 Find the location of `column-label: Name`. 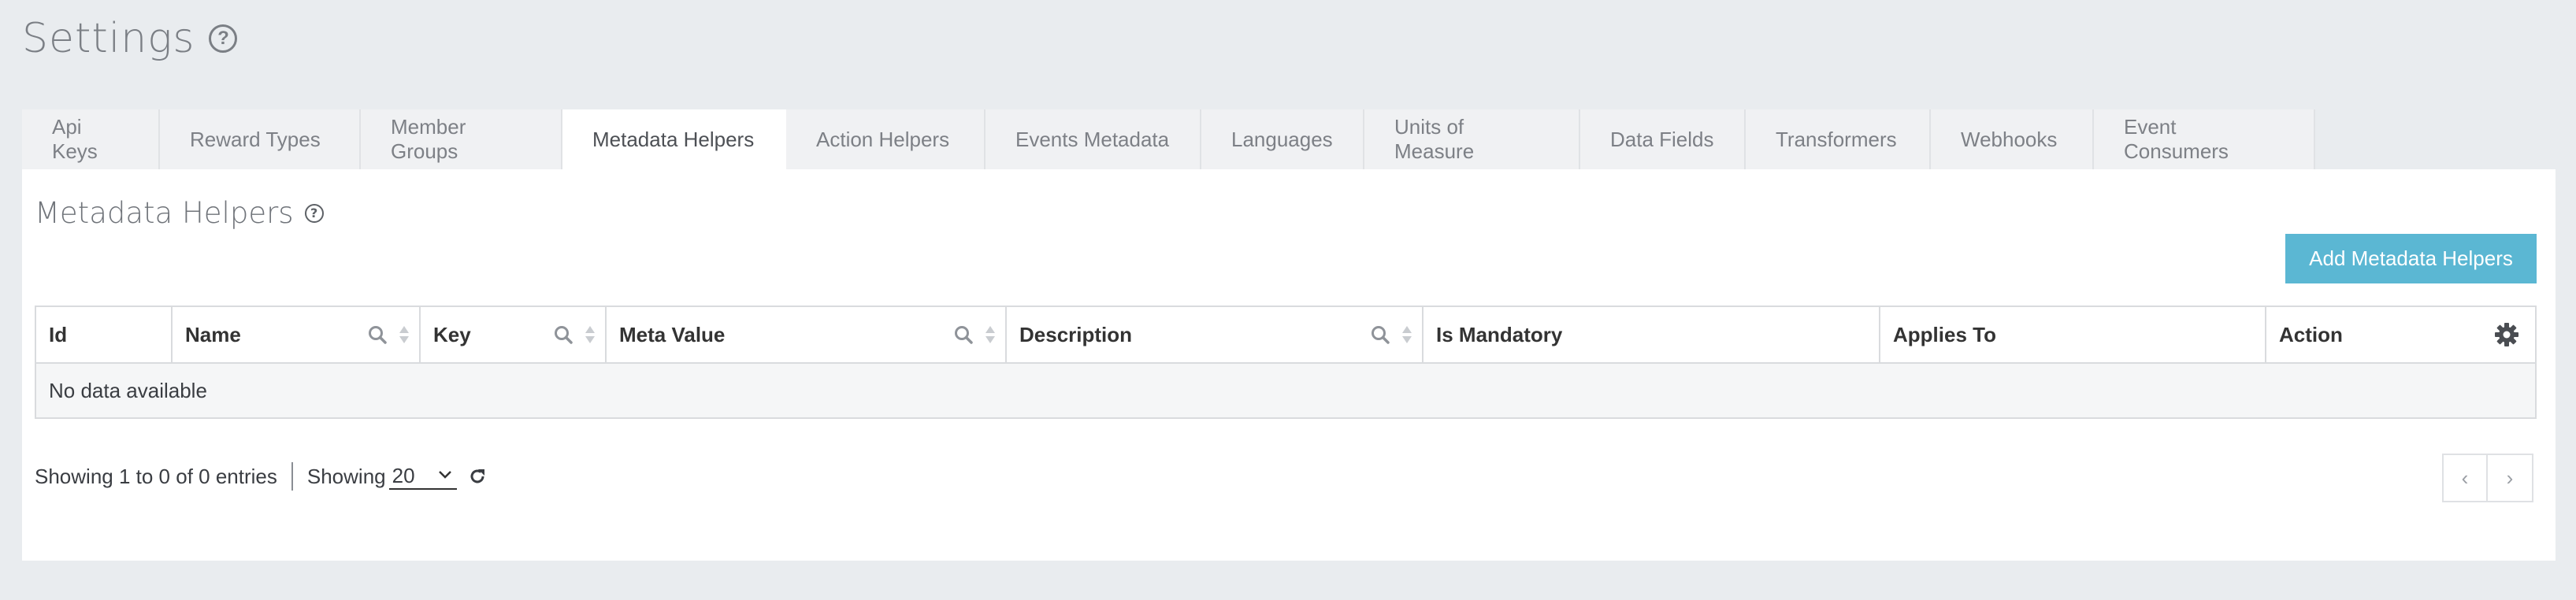

column-label: Name is located at coordinates (213, 334).